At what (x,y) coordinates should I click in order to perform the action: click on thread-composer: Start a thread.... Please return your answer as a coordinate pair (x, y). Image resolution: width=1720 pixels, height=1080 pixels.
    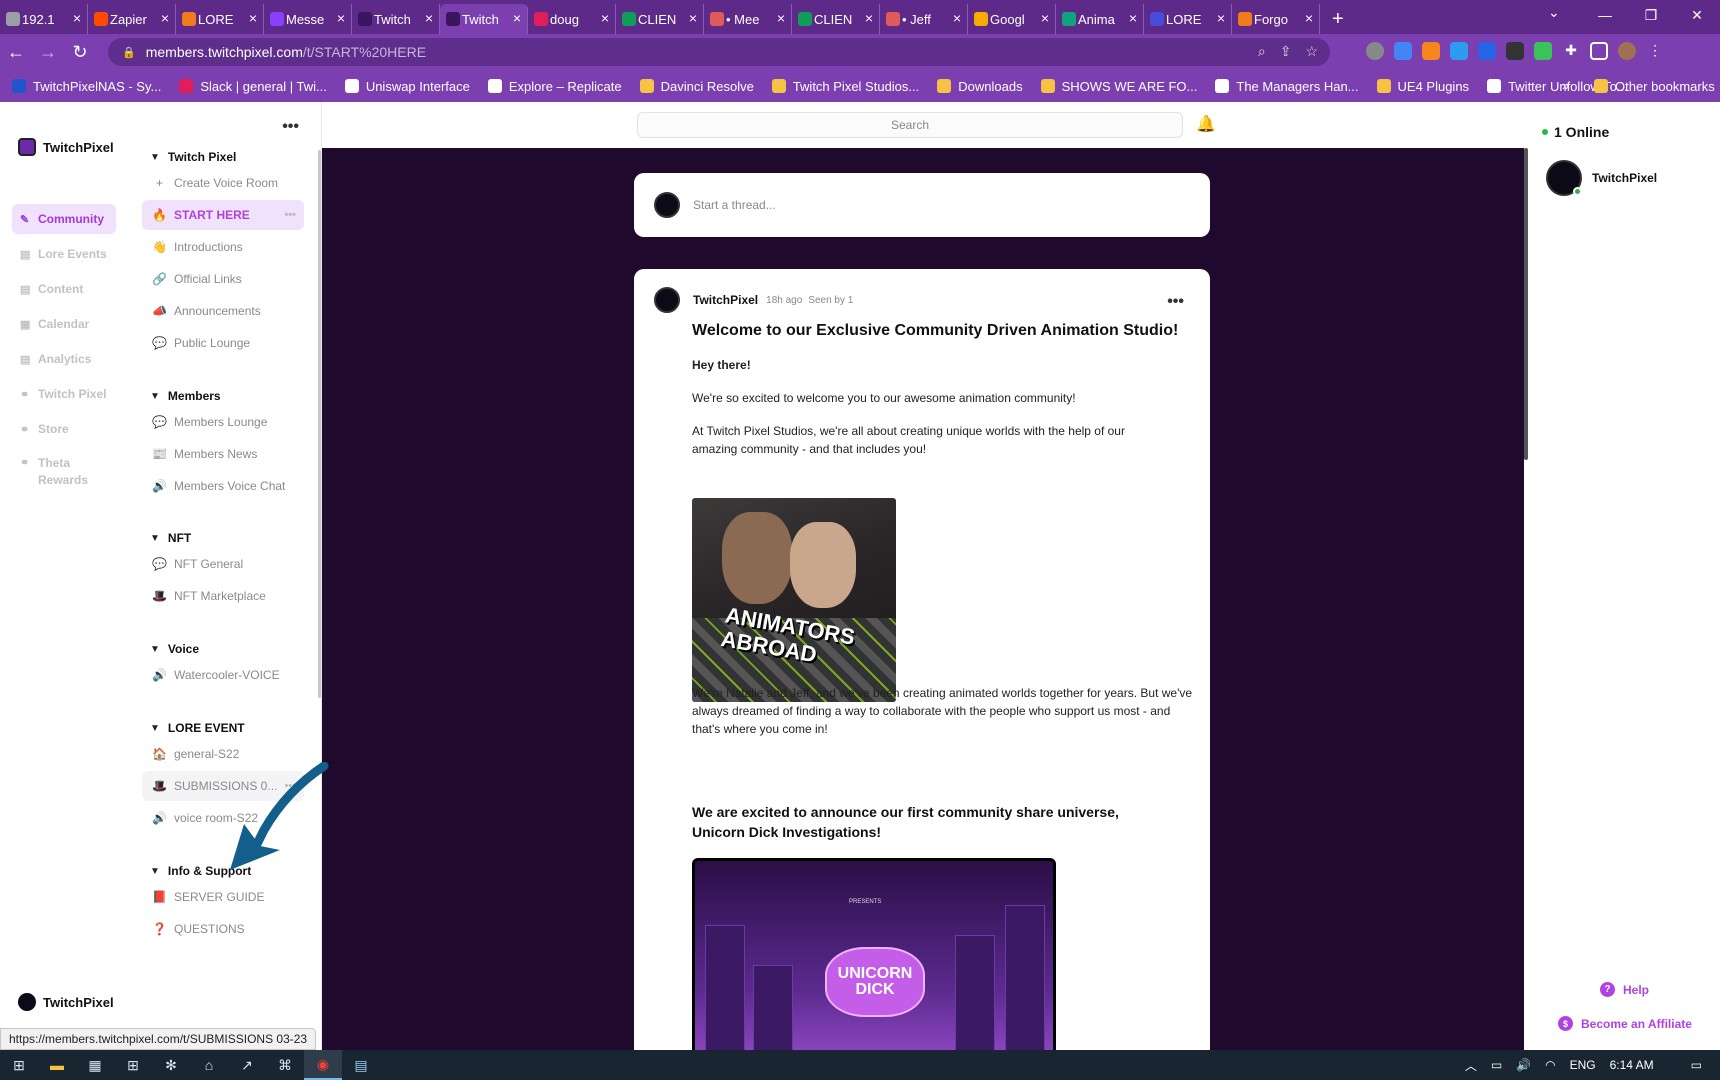
    Looking at the image, I should click on (922, 205).